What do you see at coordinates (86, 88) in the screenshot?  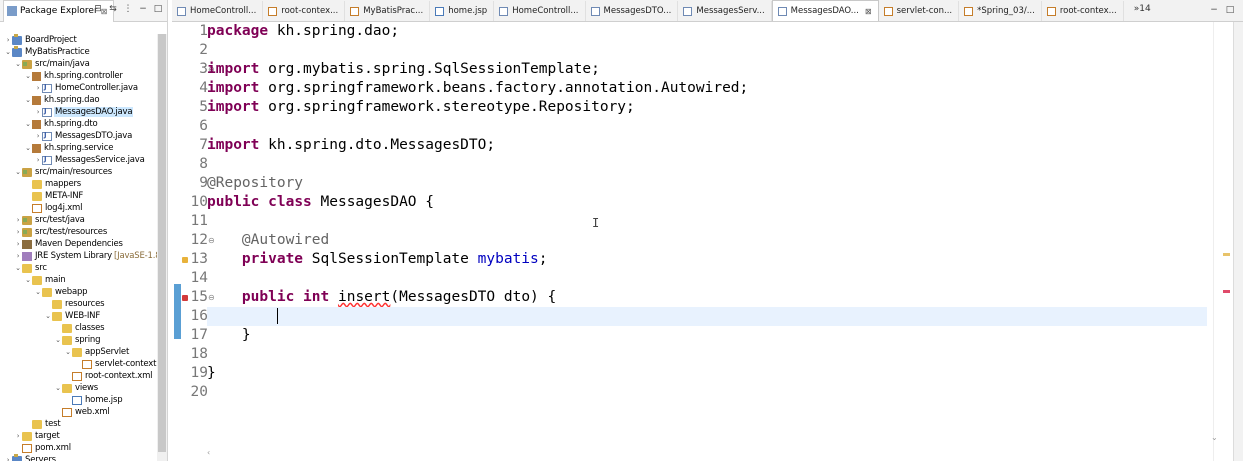 I see `tree-item: › HomeController.java` at bounding box center [86, 88].